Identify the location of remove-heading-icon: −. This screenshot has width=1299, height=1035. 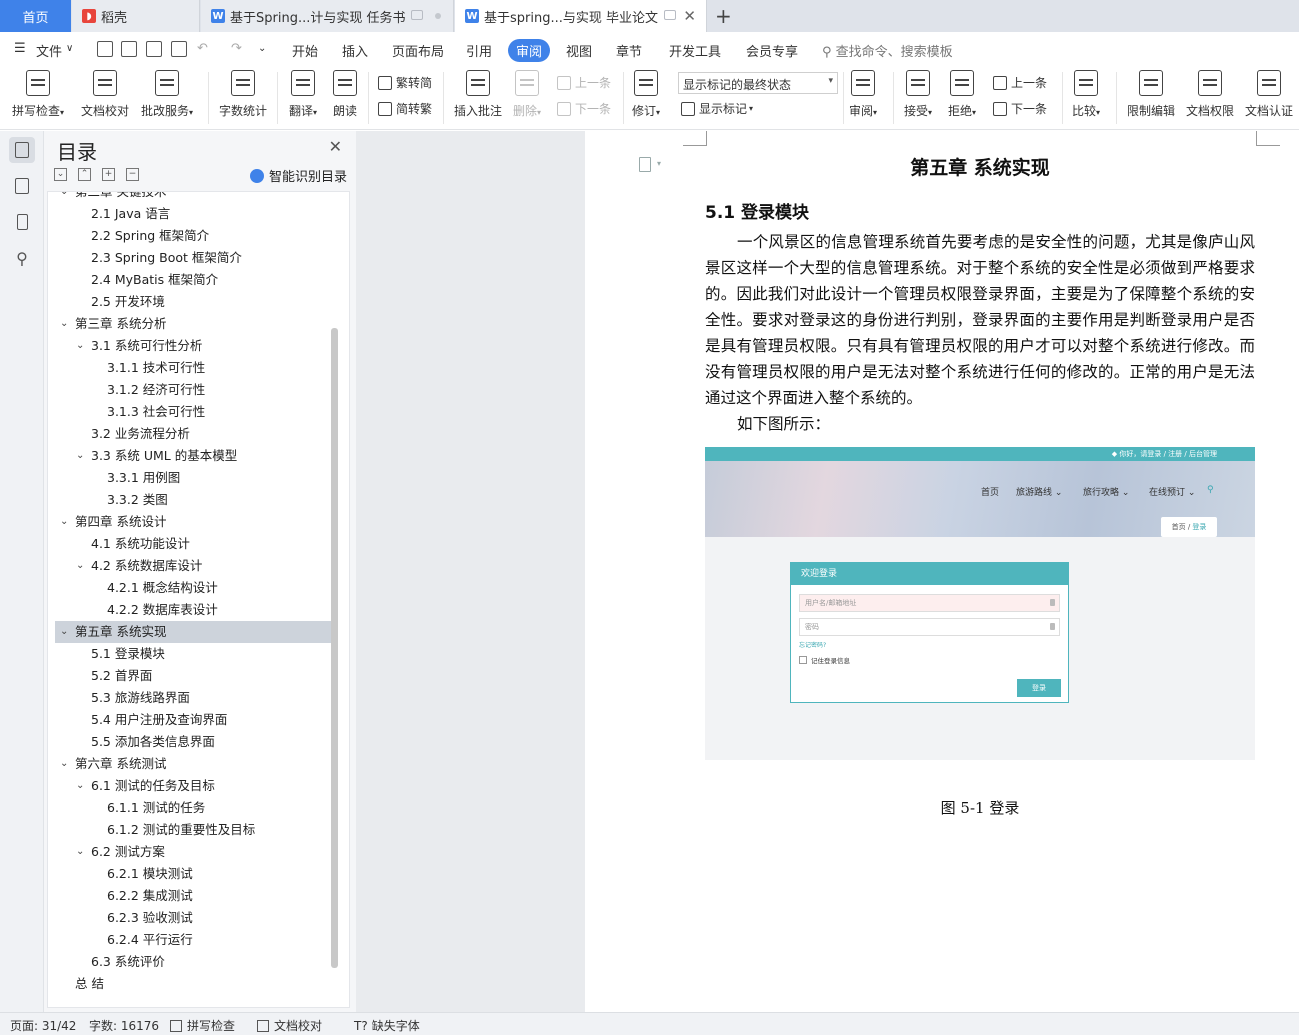
(132, 174).